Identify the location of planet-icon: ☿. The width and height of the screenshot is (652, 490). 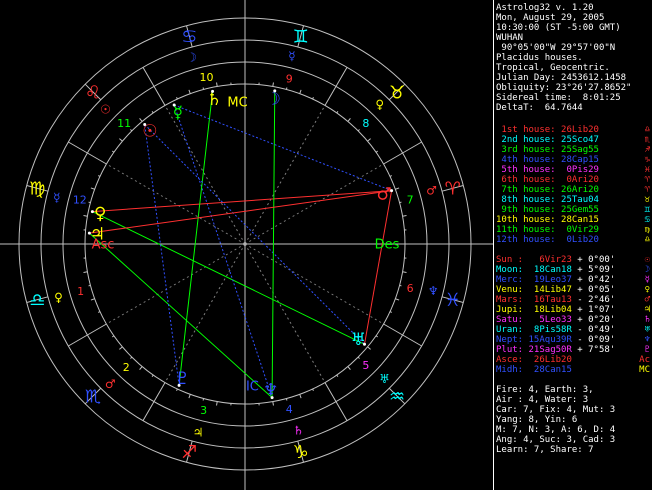
(647, 280).